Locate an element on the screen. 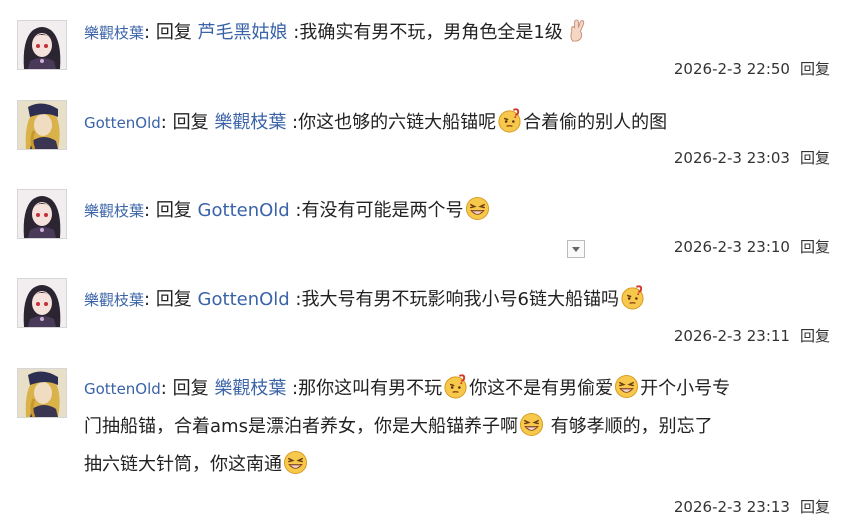 The height and width of the screenshot is (519, 843). comment-text: :我确实有男不玩，男角色全是1级 is located at coordinates (425, 32).